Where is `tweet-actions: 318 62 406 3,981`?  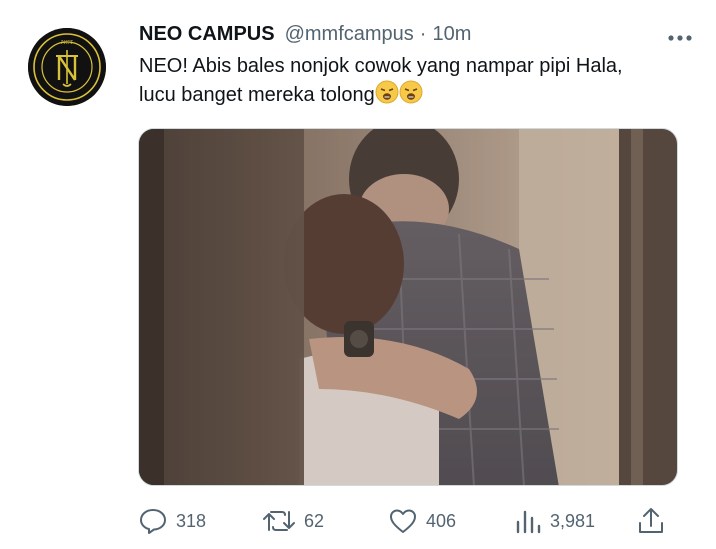 tweet-actions: 318 62 406 3,981 is located at coordinates (408, 521).